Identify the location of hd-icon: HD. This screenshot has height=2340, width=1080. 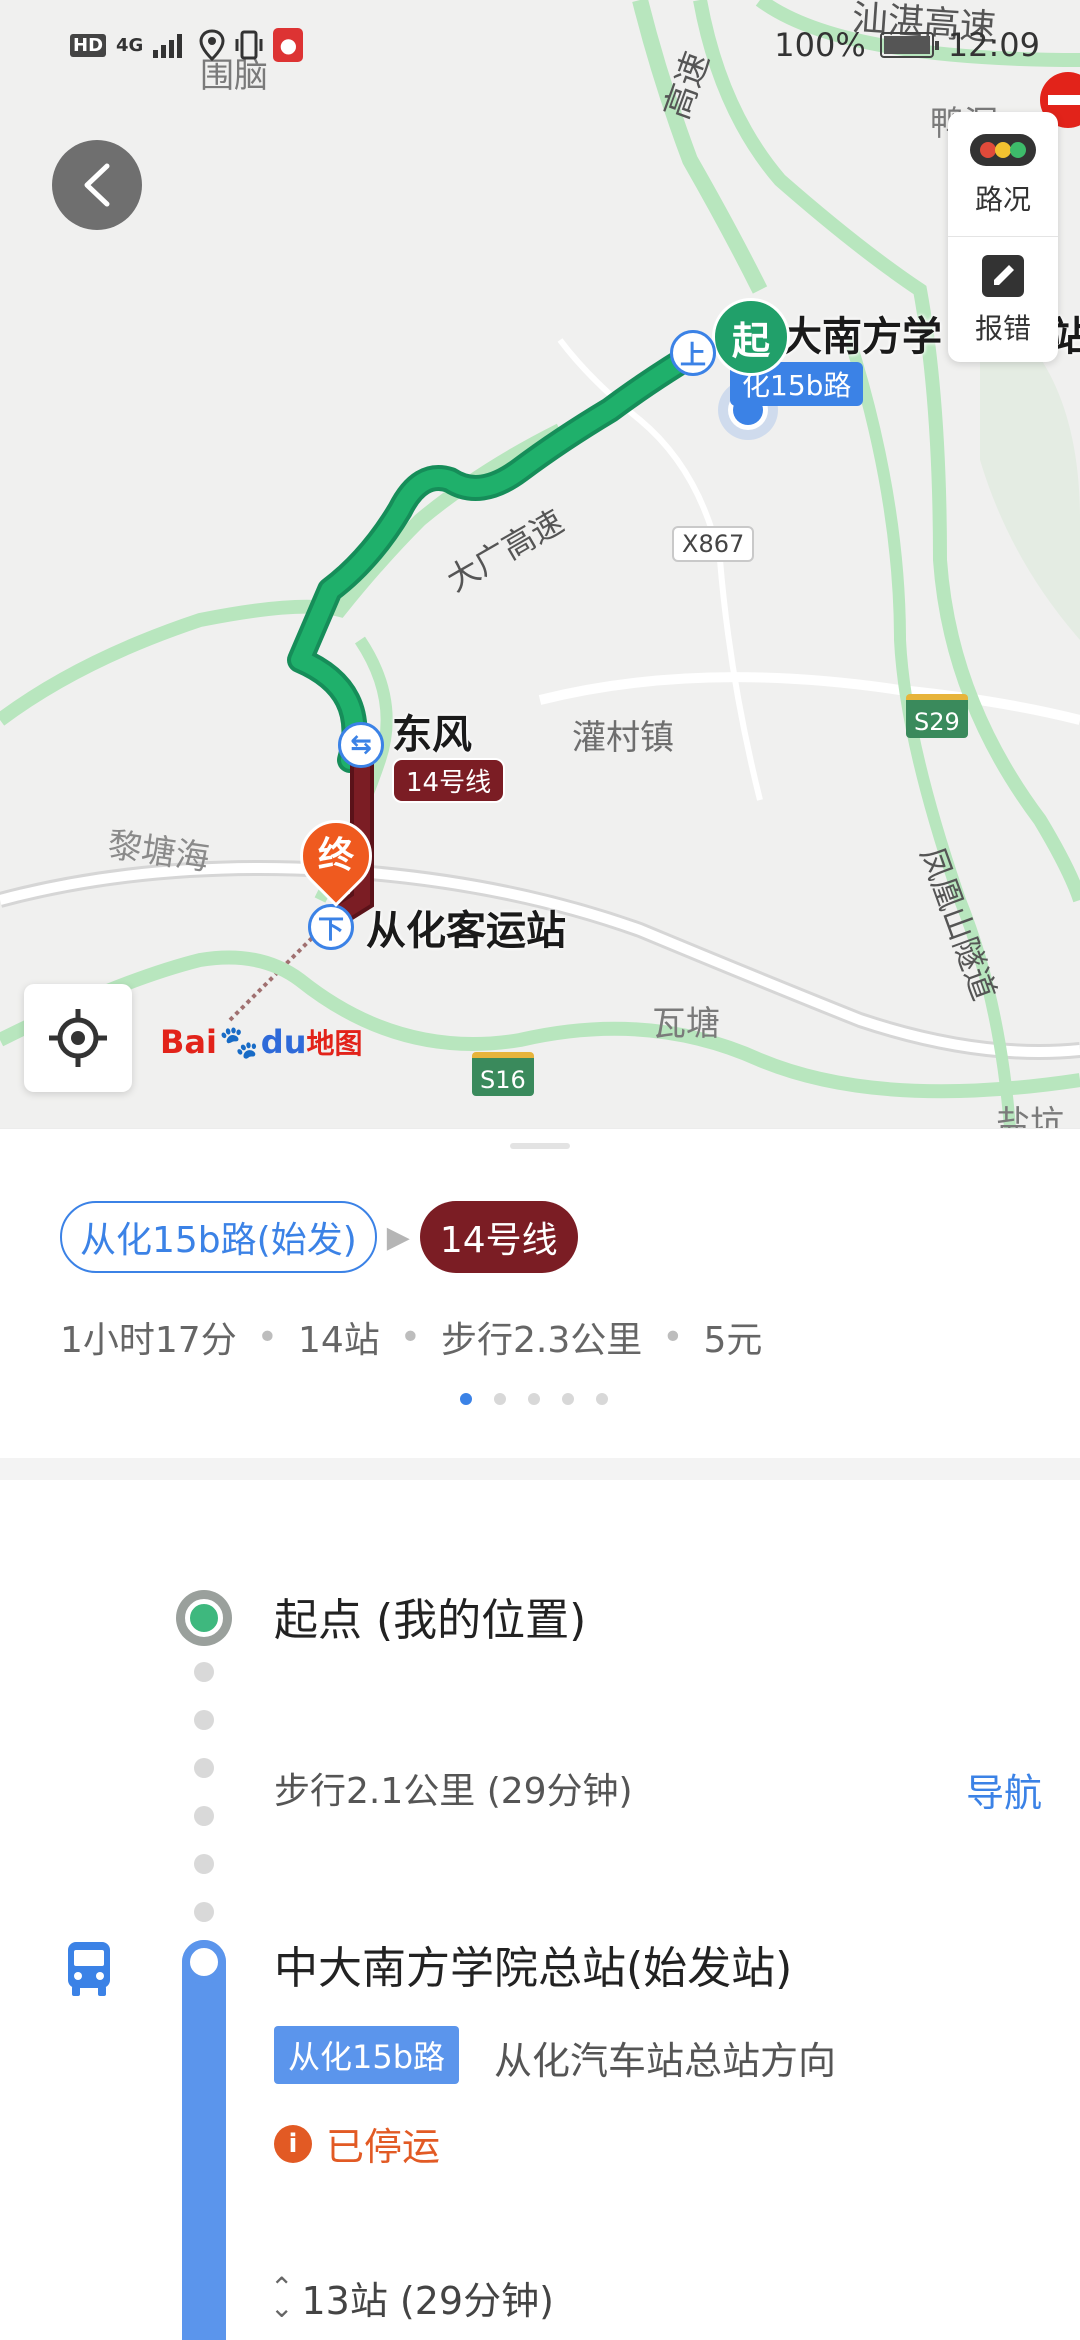
(88, 45).